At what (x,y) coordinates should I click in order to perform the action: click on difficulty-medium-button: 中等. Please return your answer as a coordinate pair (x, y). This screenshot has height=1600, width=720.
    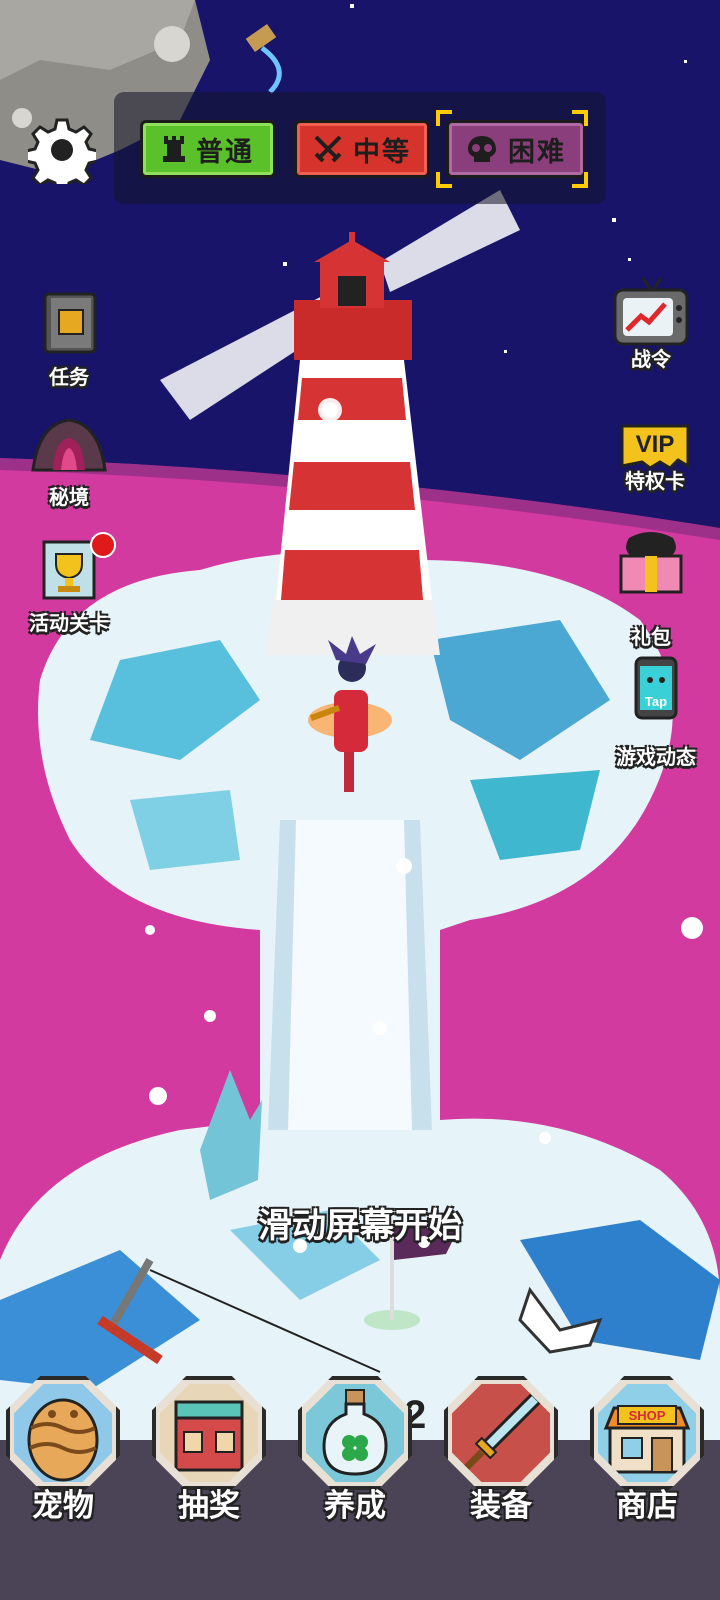
    Looking at the image, I should click on (362, 149).